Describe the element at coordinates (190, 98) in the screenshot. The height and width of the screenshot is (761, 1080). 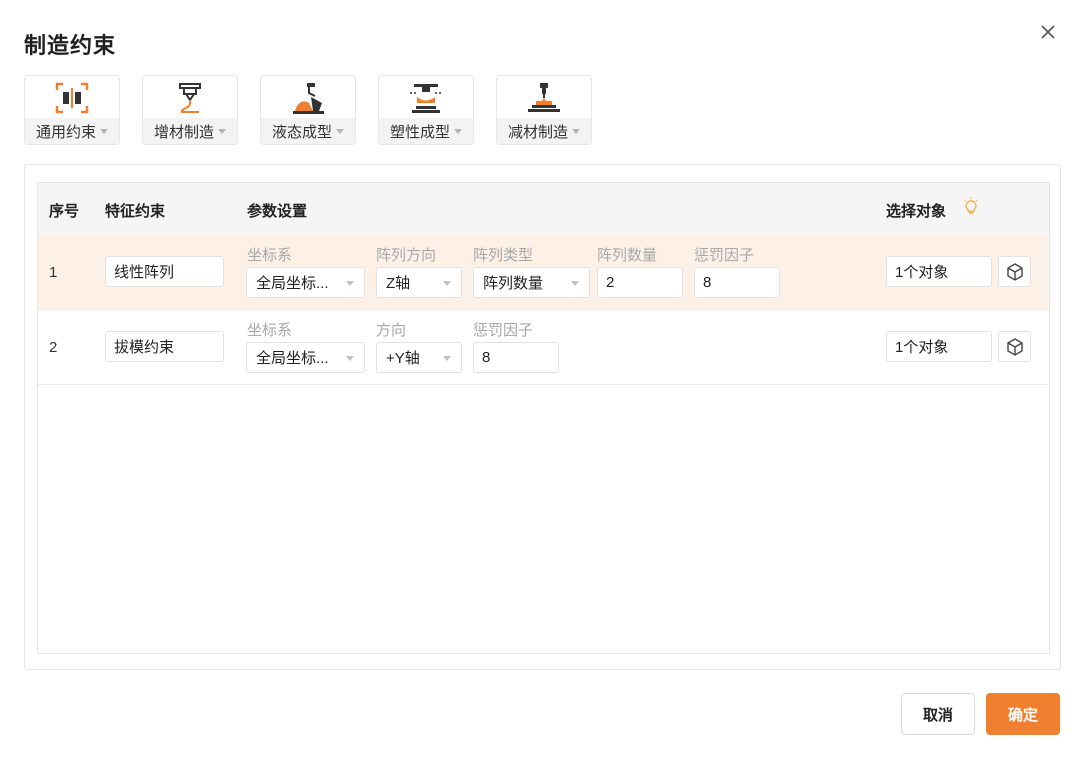
I see `additive-manufacturing-icon` at that location.